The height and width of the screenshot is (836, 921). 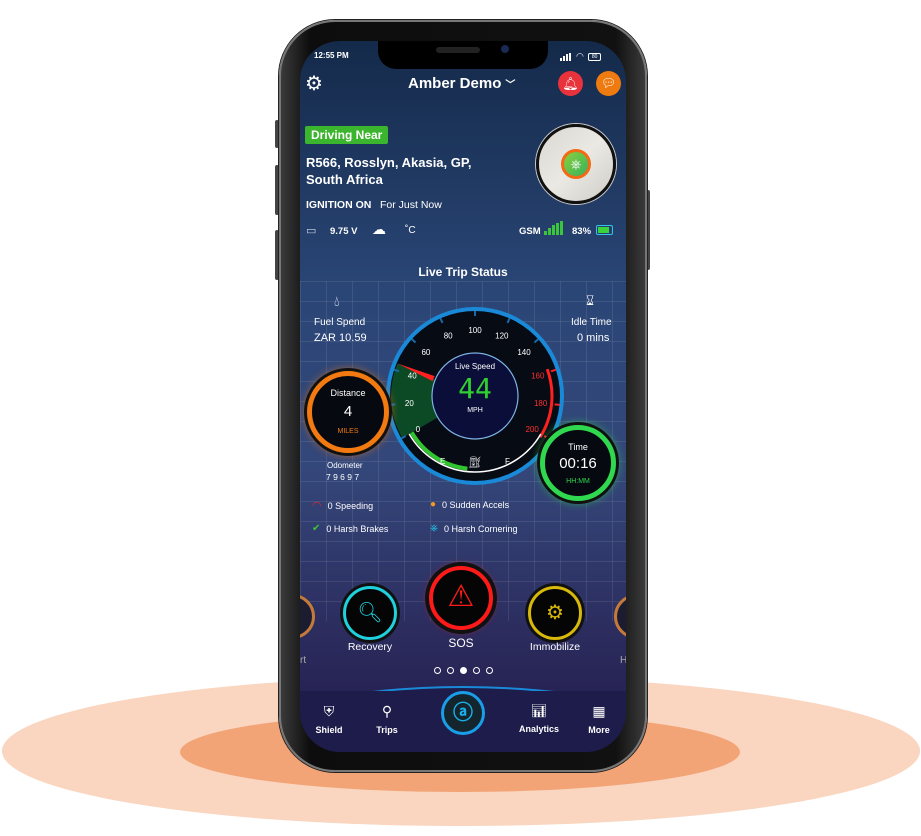 I want to click on mini-map: ⎈, so click(x=576, y=164).